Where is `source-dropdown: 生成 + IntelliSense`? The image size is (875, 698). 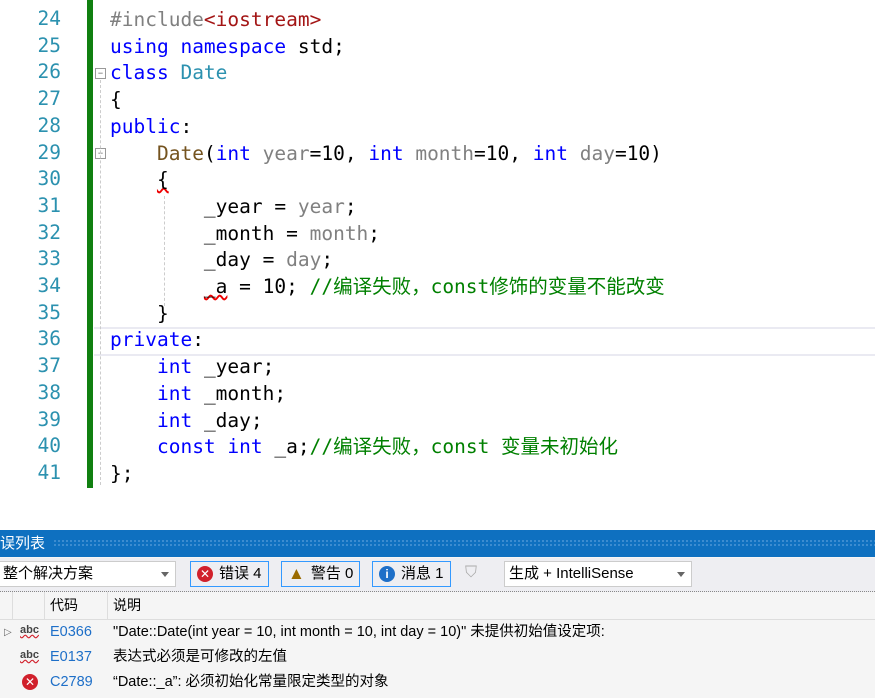 source-dropdown: 生成 + IntelliSense is located at coordinates (598, 574).